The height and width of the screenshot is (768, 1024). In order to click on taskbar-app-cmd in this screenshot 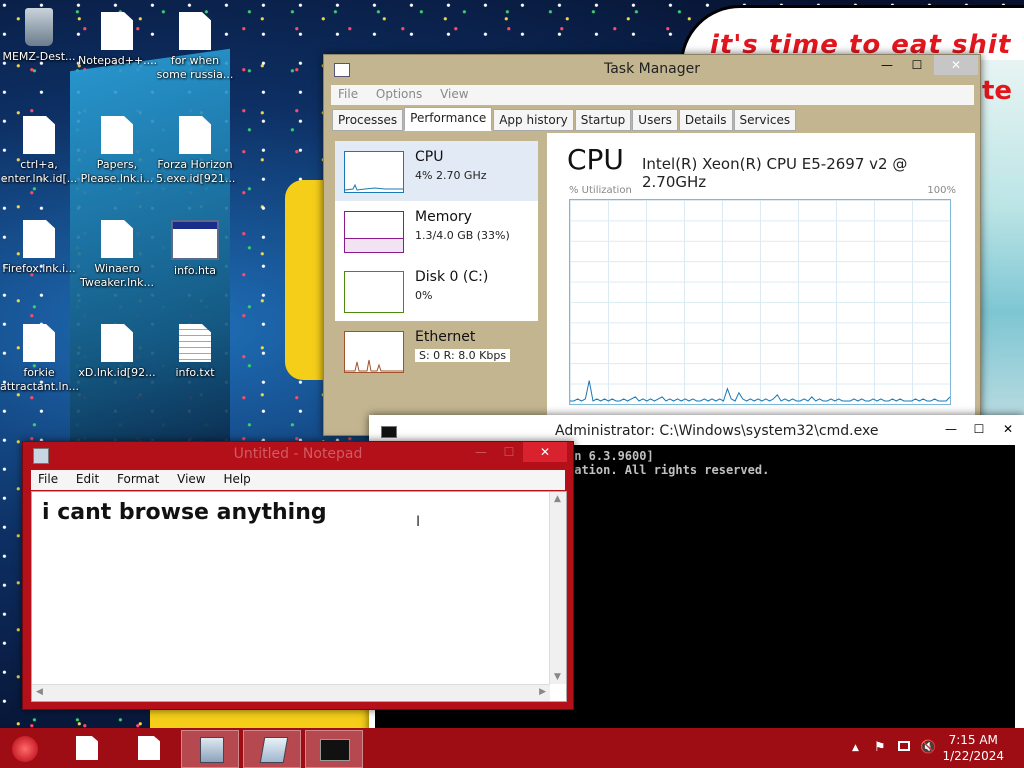, I will do `click(334, 749)`.